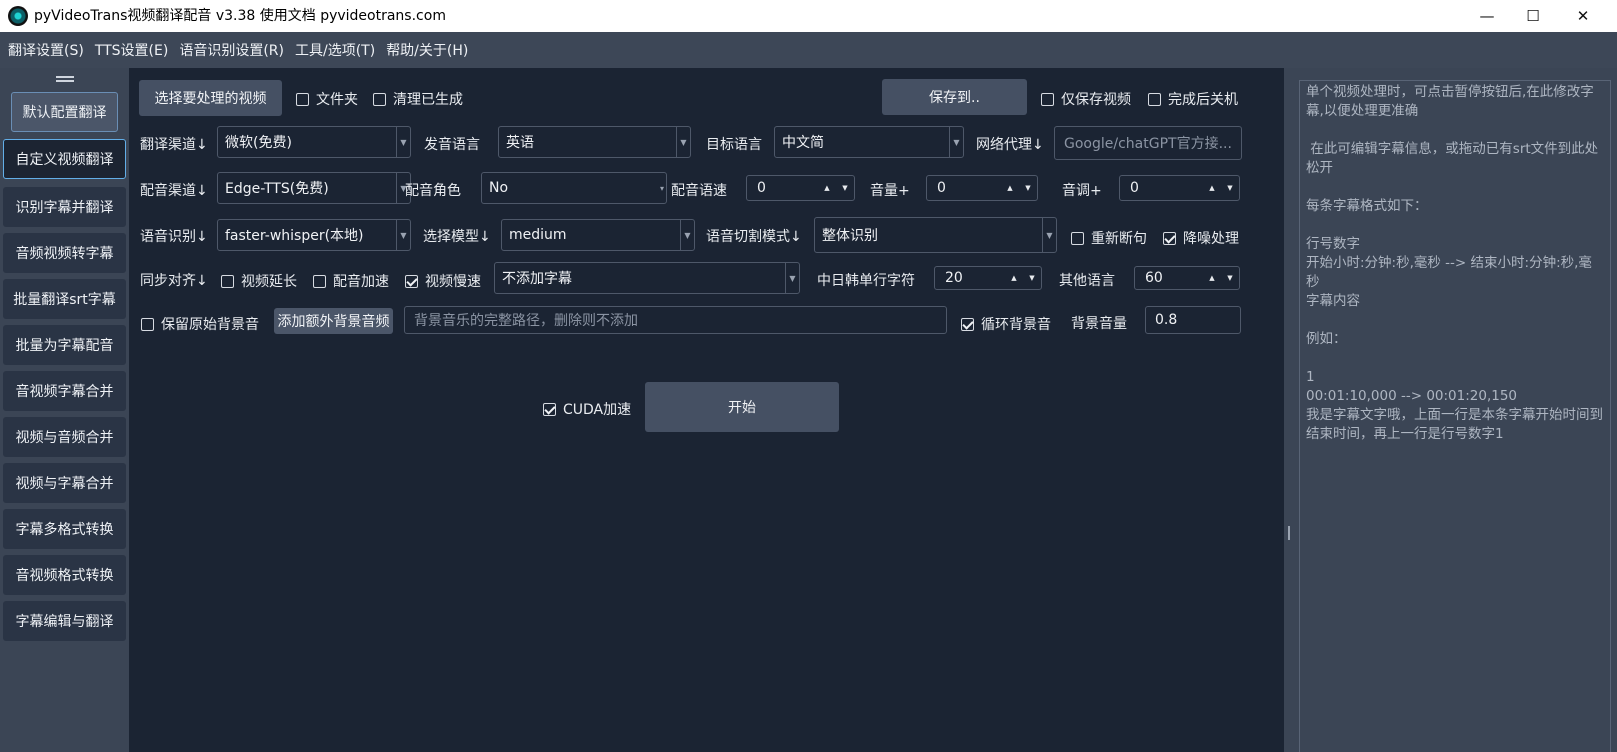 This screenshot has width=1617, height=752. What do you see at coordinates (174, 144) in the screenshot?
I see `translate-channel-label: 翻译渠道↓` at bounding box center [174, 144].